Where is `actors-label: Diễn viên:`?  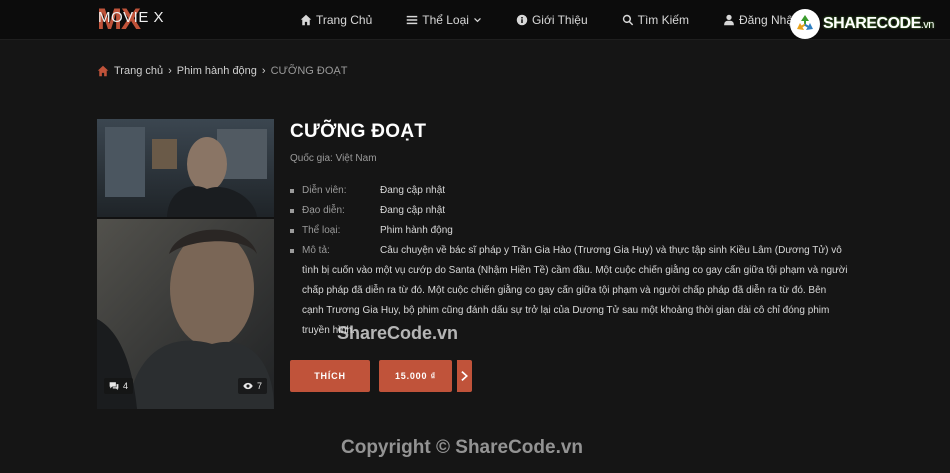 actors-label: Diễn viên: is located at coordinates (324, 190).